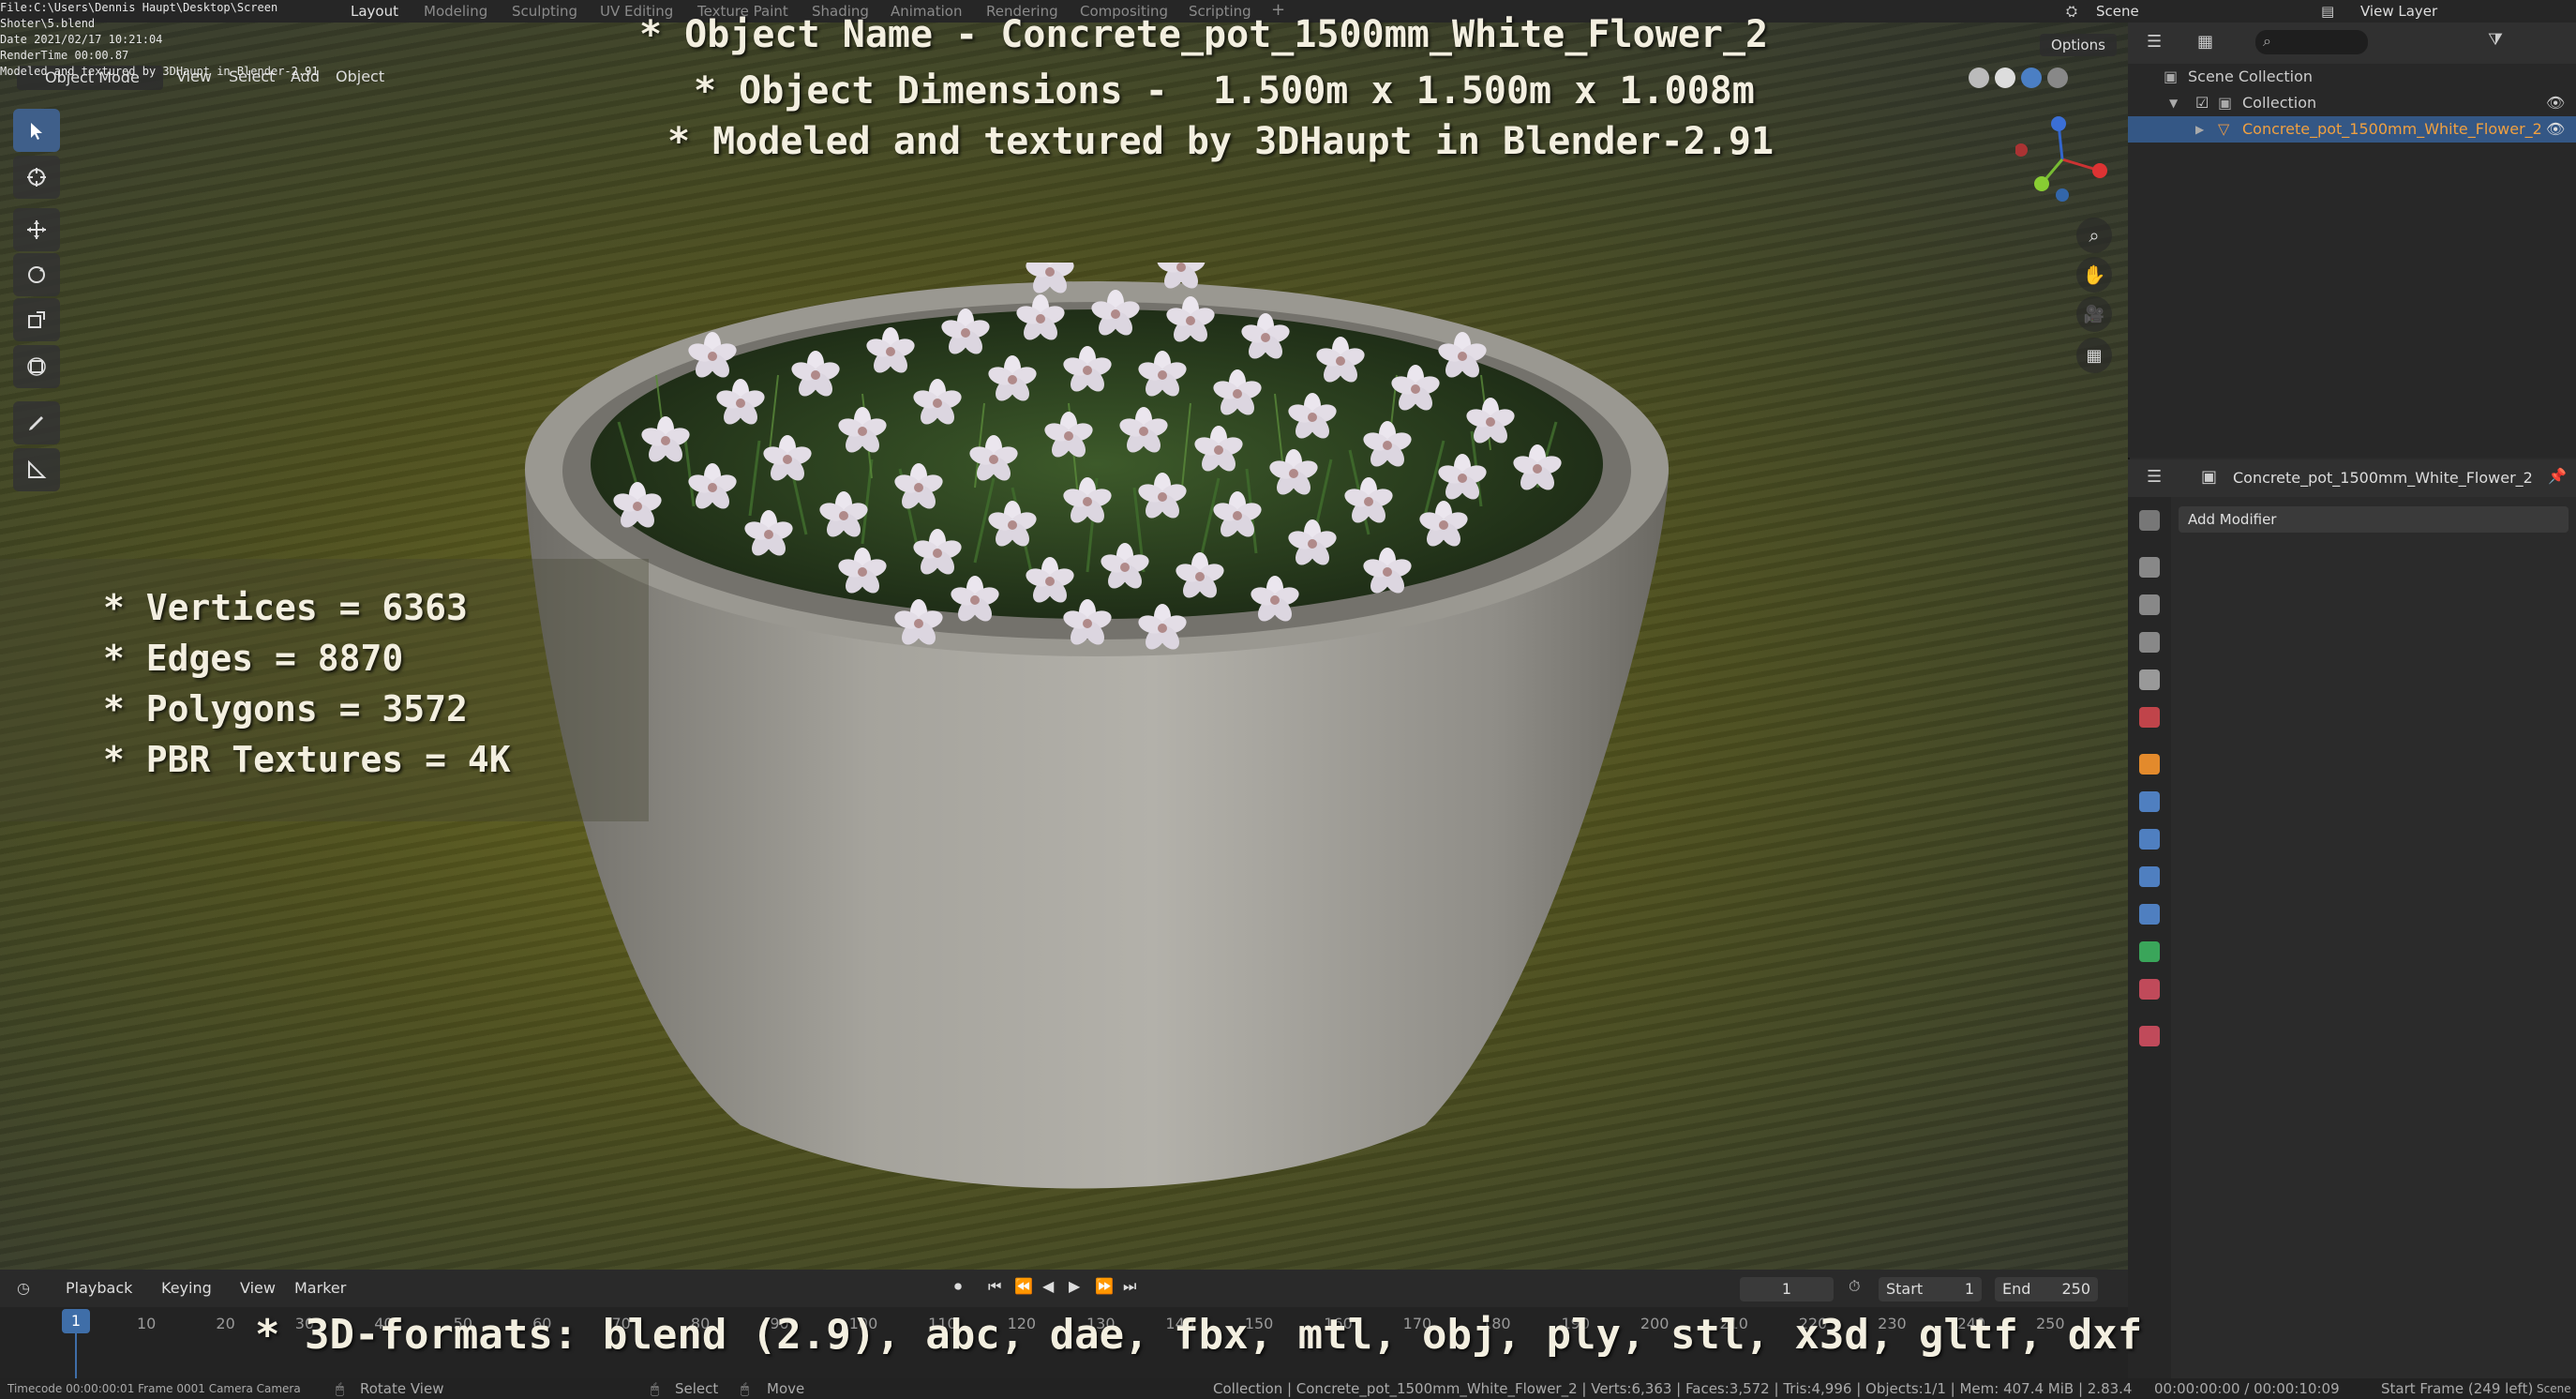 The height and width of the screenshot is (1399, 2576). What do you see at coordinates (2117, 11) in the screenshot?
I see `scene-selector: Scene` at bounding box center [2117, 11].